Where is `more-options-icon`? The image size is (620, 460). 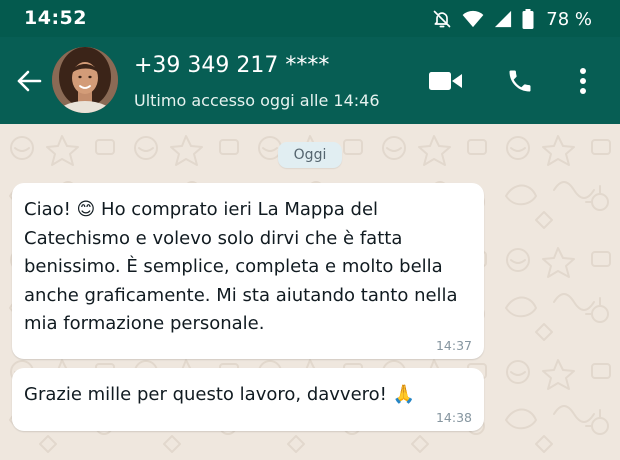 more-options-icon is located at coordinates (583, 81).